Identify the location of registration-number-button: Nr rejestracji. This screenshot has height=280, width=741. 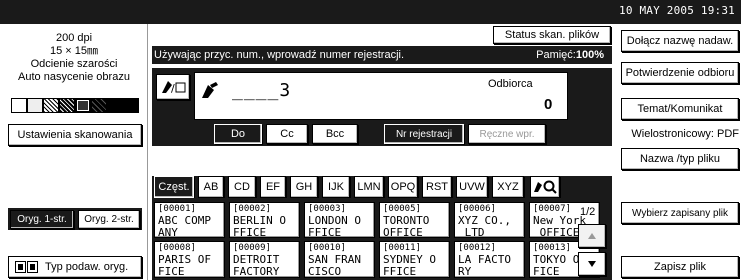
(424, 134).